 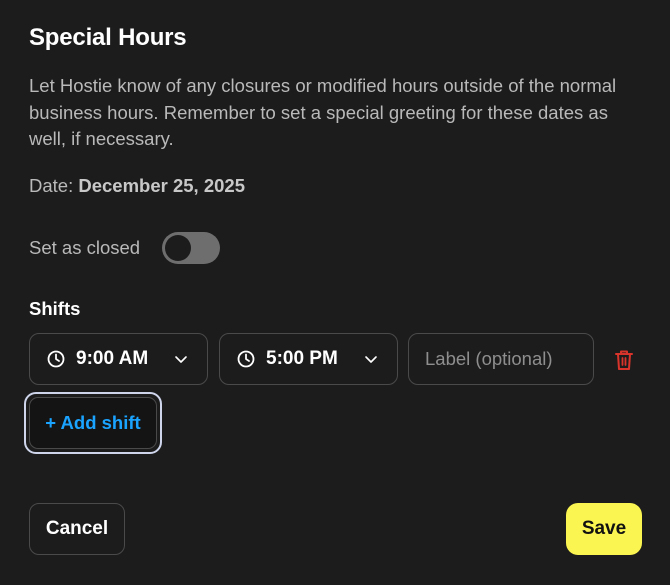 What do you see at coordinates (302, 358) in the screenshot?
I see `shift-end-time-value: 5:00 PM` at bounding box center [302, 358].